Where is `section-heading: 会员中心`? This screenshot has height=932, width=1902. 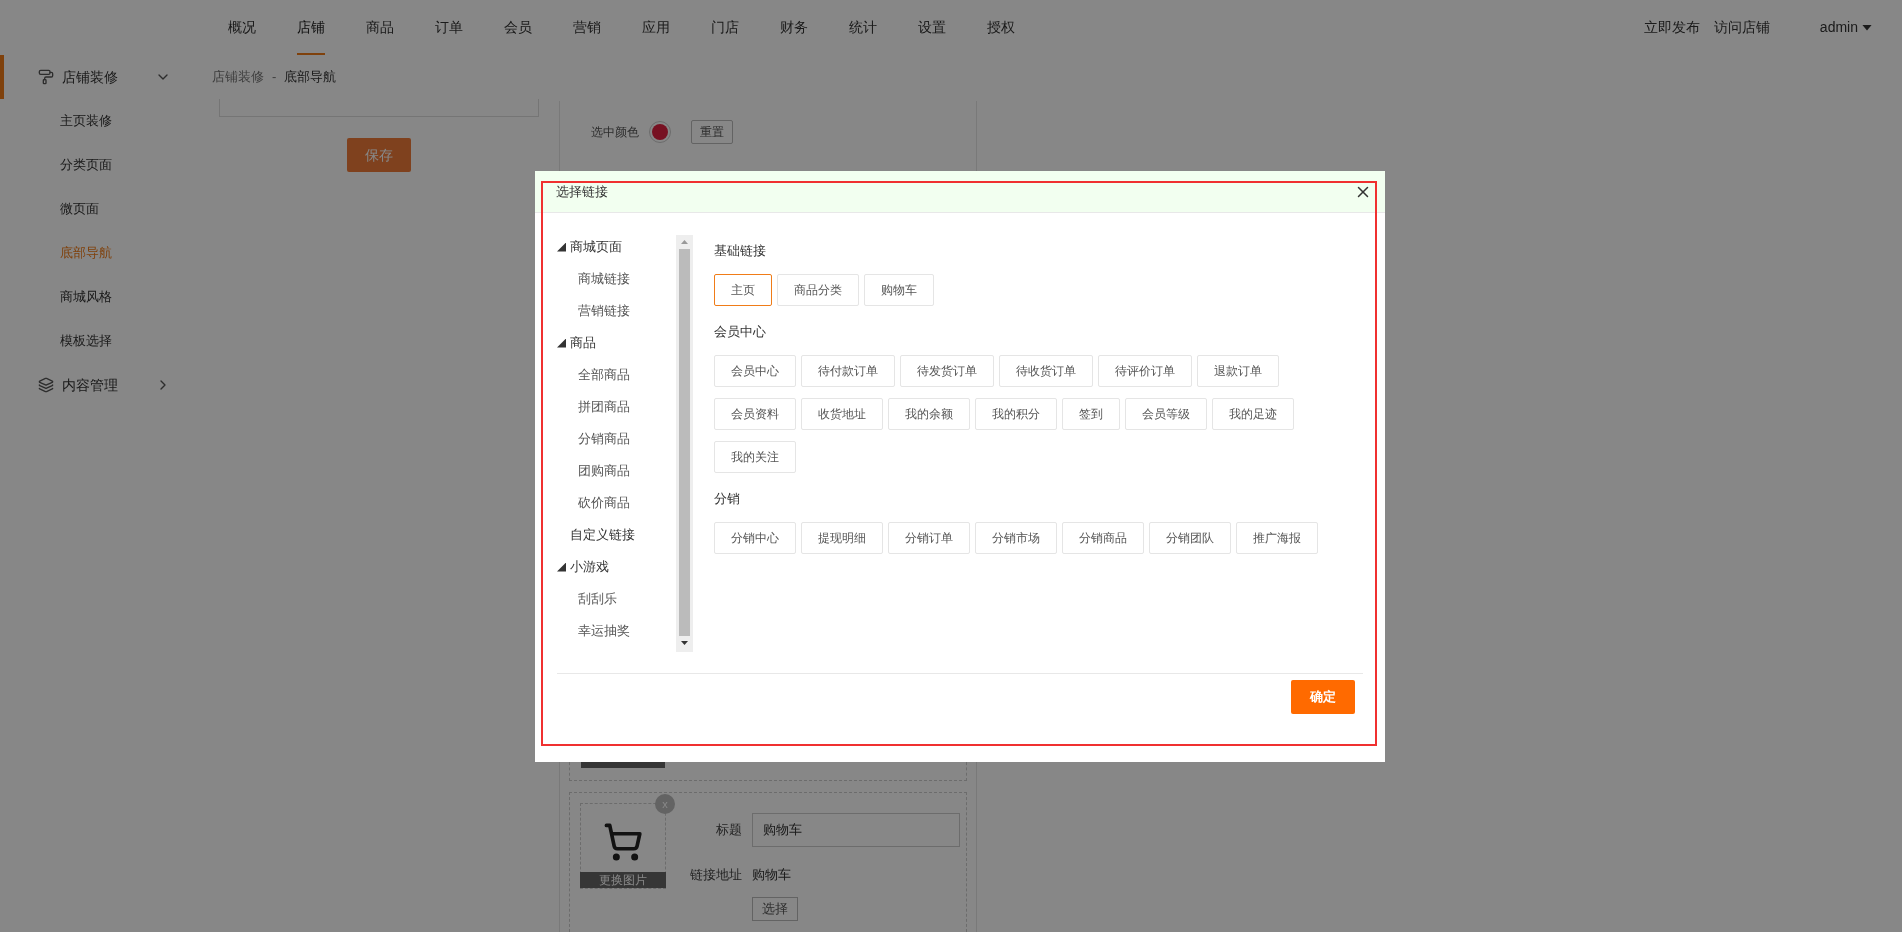 section-heading: 会员中心 is located at coordinates (740, 332).